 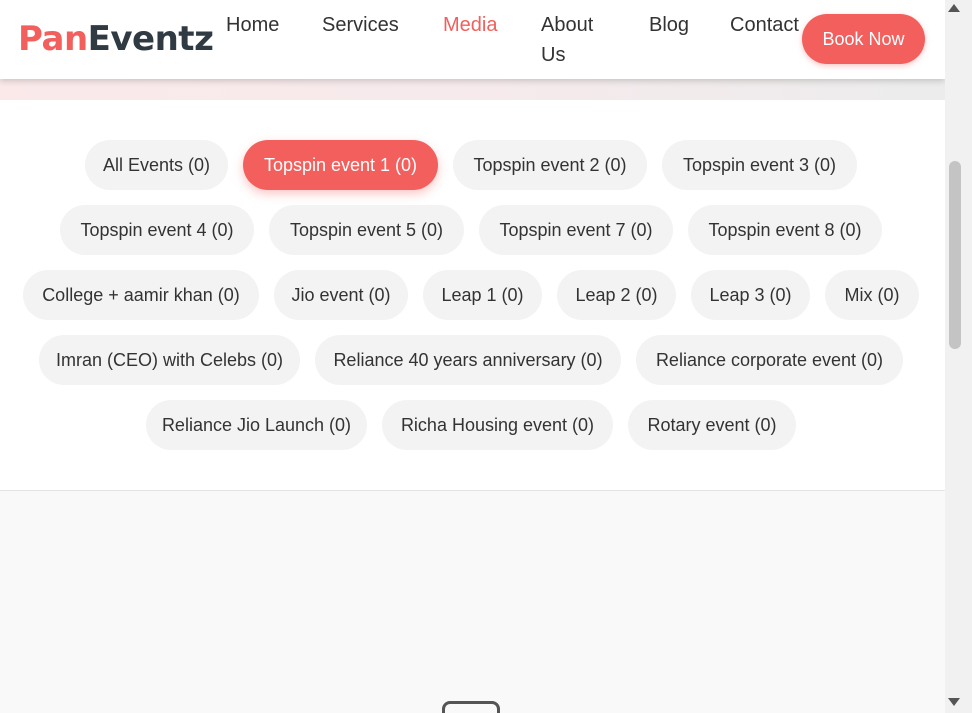 What do you see at coordinates (156, 165) in the screenshot?
I see `filter-all-events: All Events (0)` at bounding box center [156, 165].